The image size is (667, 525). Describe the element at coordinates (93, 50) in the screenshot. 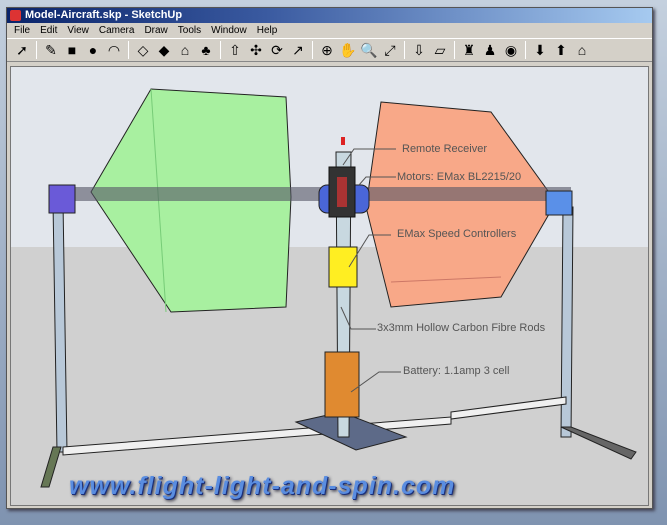

I see `circle-icon: ●` at that location.